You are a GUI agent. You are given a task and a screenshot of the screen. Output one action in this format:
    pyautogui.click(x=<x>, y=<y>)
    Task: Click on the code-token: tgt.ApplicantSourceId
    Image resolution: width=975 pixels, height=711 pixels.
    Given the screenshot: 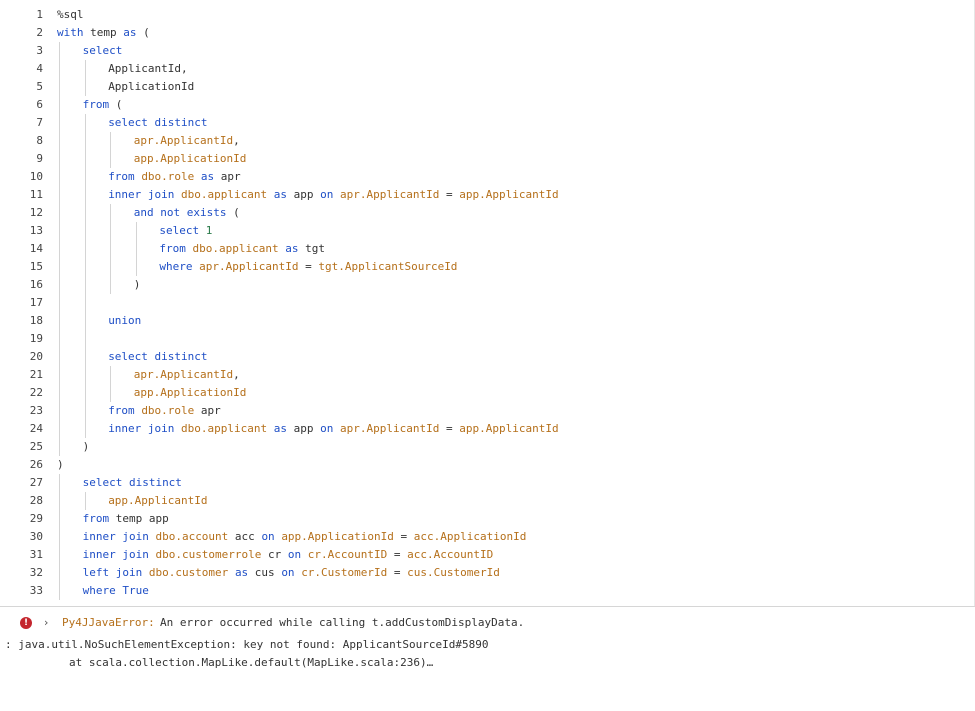 What is the action you would take?
    pyautogui.click(x=388, y=266)
    